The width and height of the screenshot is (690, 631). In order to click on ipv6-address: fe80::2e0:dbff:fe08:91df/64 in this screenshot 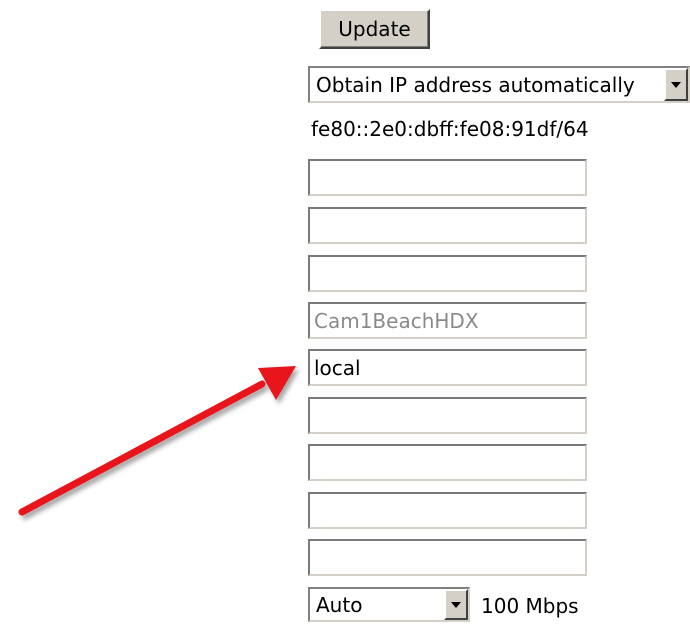, I will do `click(450, 129)`.